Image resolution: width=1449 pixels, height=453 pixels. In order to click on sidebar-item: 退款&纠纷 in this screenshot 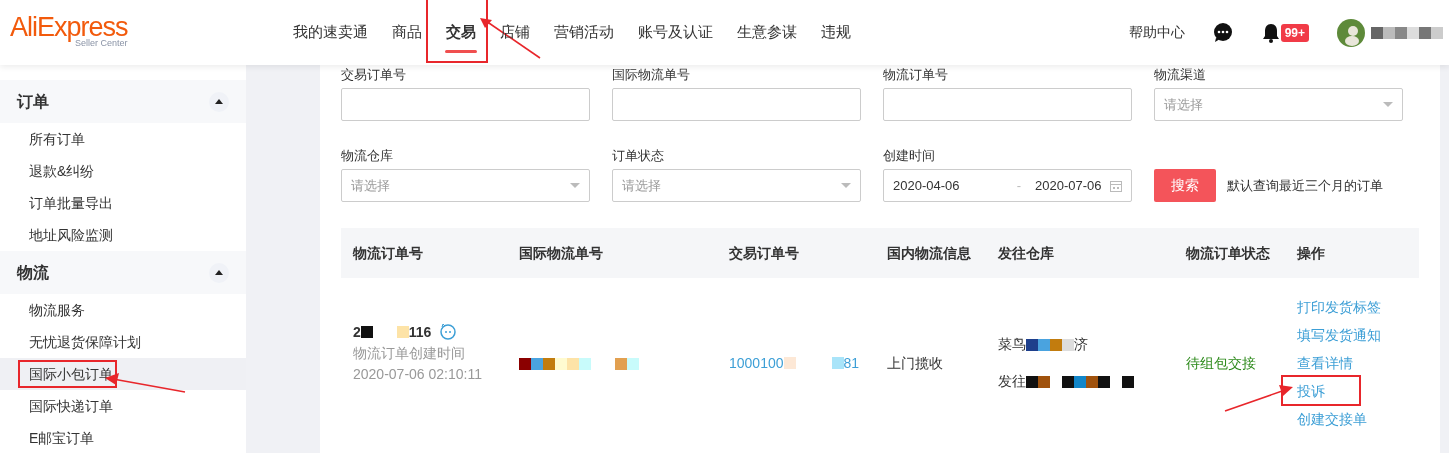, I will do `click(123, 171)`.